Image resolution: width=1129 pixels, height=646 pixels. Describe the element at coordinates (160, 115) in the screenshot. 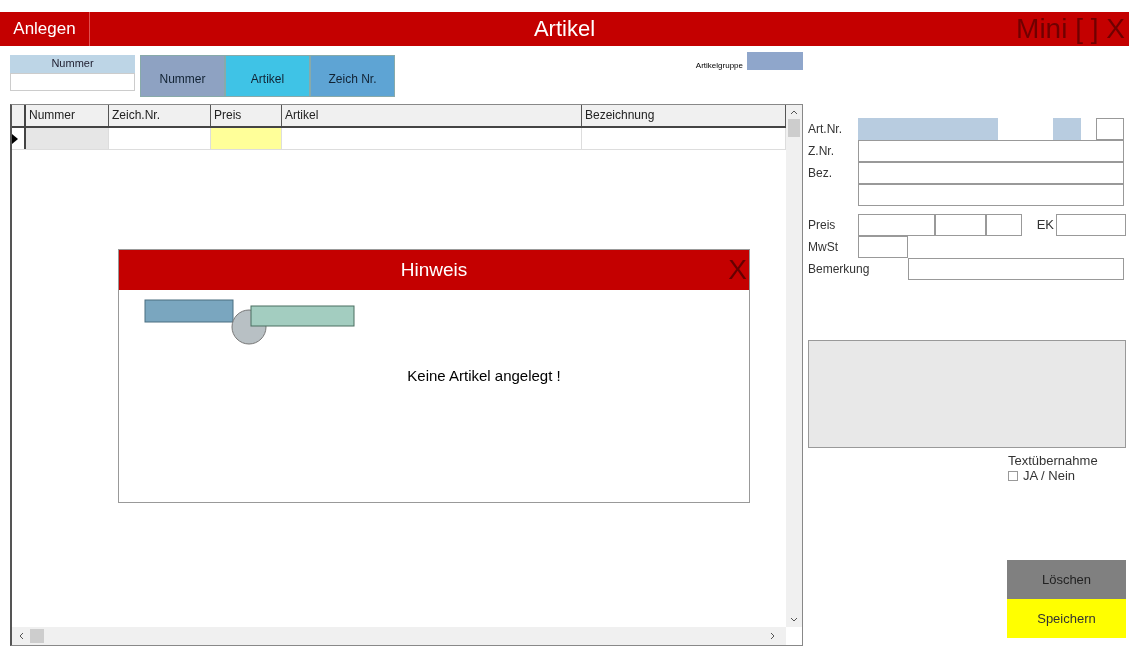

I see `column-header: Zeich.Nr.` at that location.